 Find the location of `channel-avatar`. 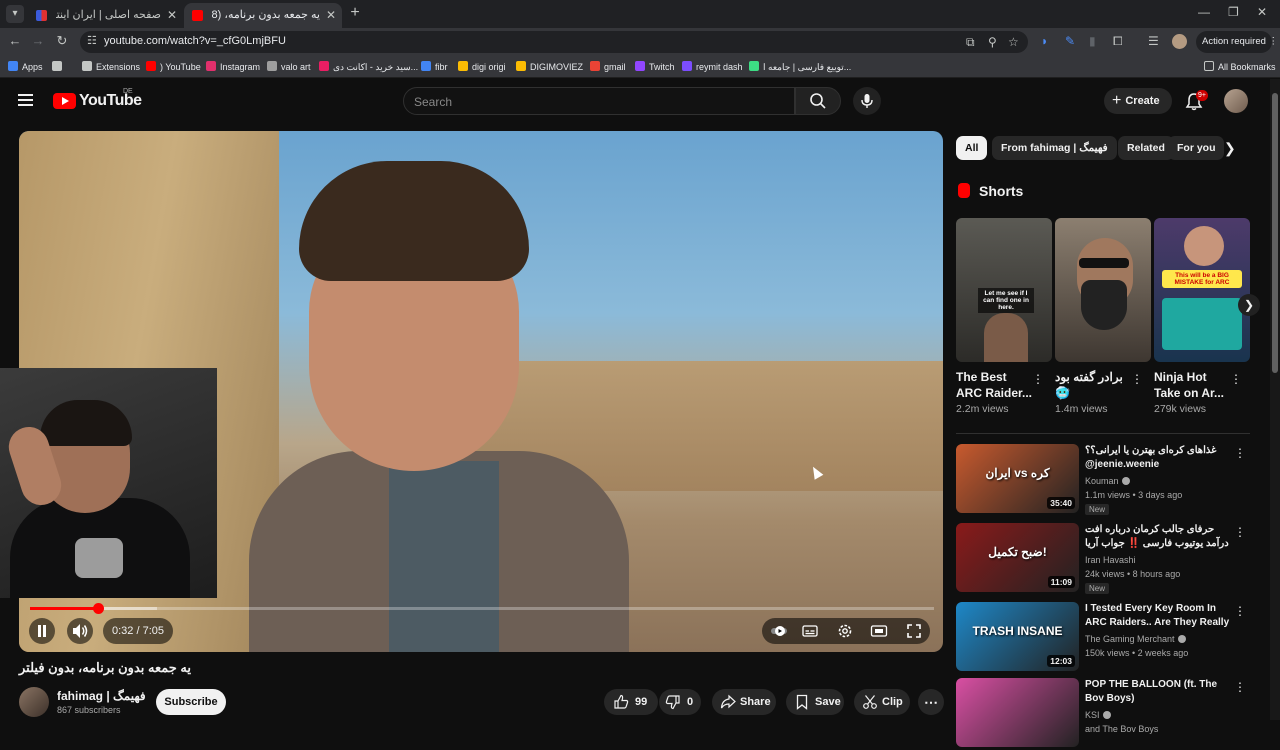

channel-avatar is located at coordinates (34, 702).